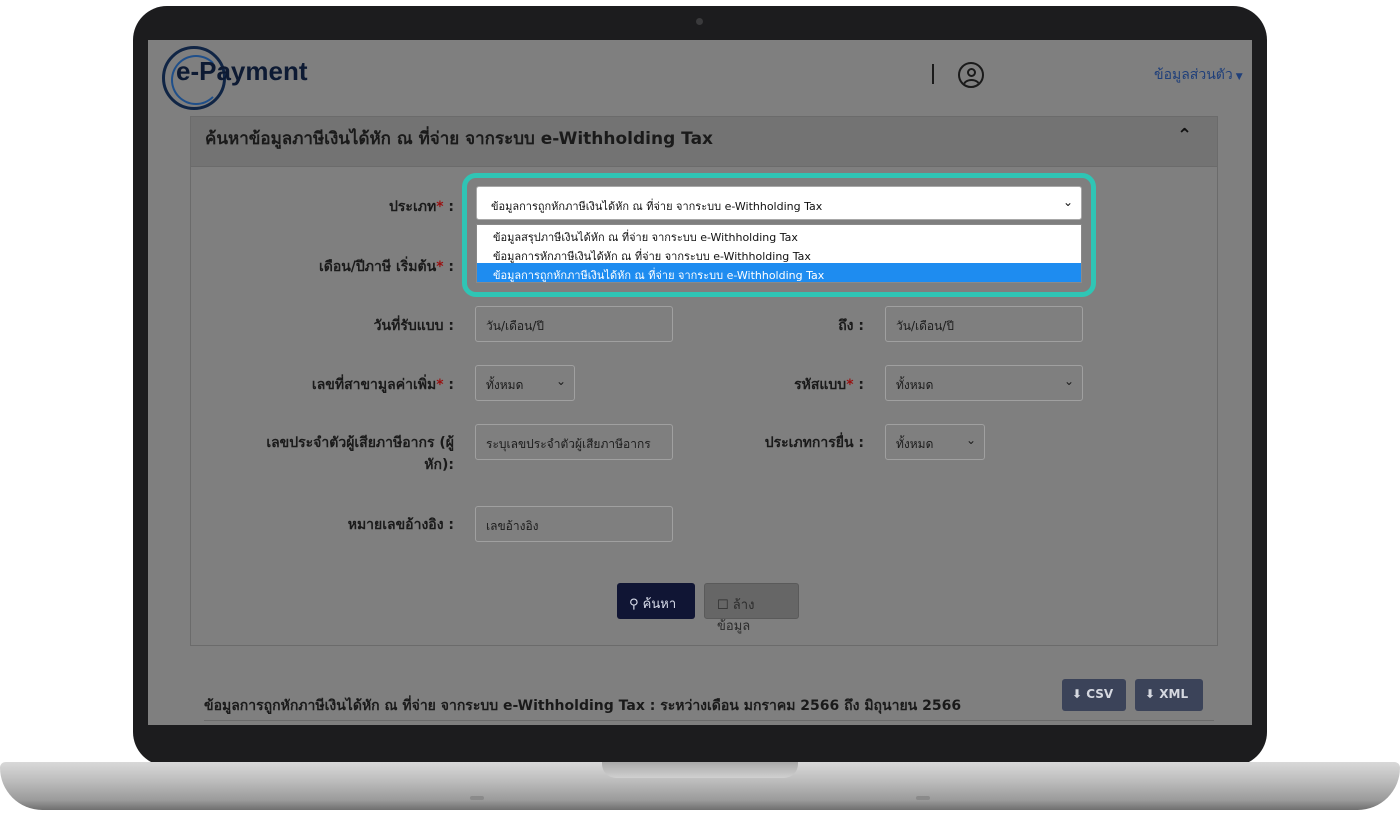  I want to click on search-button: ⚲ ค้นหา, so click(656, 601).